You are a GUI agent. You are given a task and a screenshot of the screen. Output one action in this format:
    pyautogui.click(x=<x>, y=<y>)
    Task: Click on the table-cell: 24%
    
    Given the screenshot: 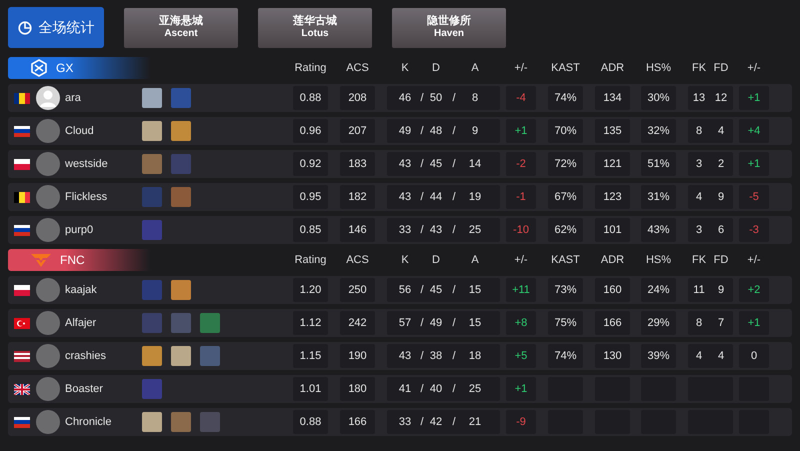 What is the action you would take?
    pyautogui.click(x=658, y=290)
    